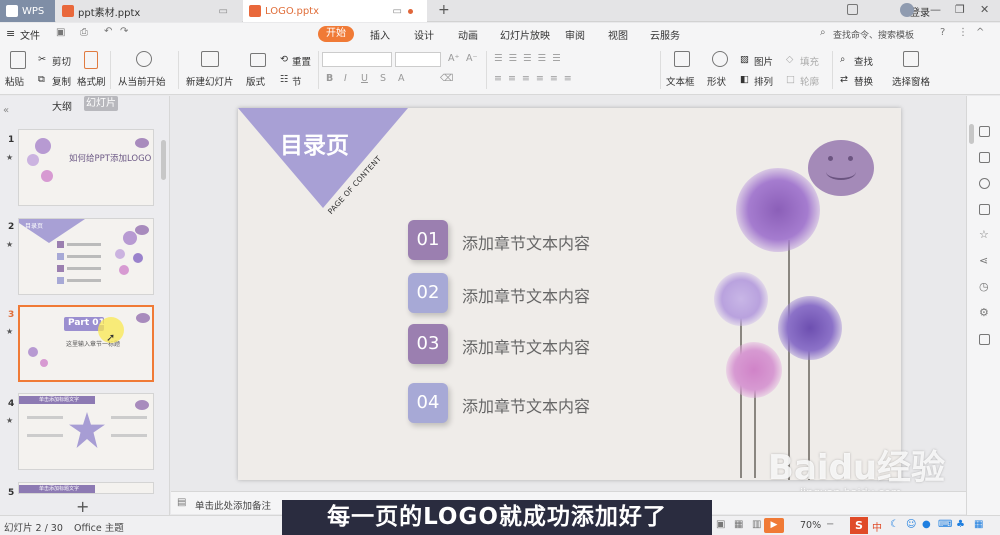 The height and width of the screenshot is (535, 1000). Describe the element at coordinates (809, 81) in the screenshot. I see `outline-button: 轮廓` at that location.